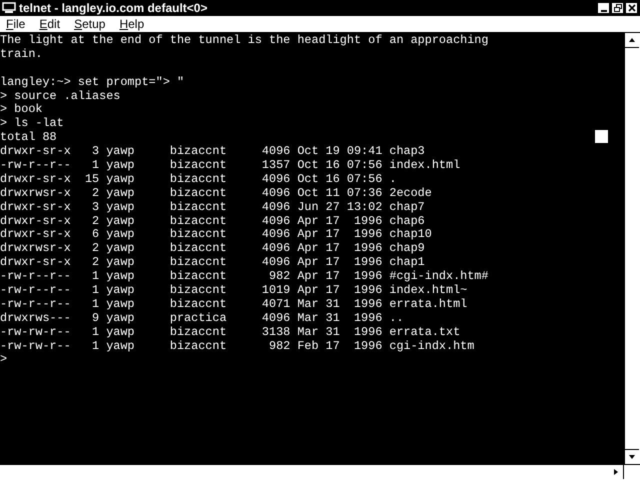 This screenshot has height=480, width=640. What do you see at coordinates (230, 333) in the screenshot?
I see `terminal-line: -rw-rw-r-- 1 yawp bizaccnt 3138 Mar 31 1996 errata.txt` at bounding box center [230, 333].